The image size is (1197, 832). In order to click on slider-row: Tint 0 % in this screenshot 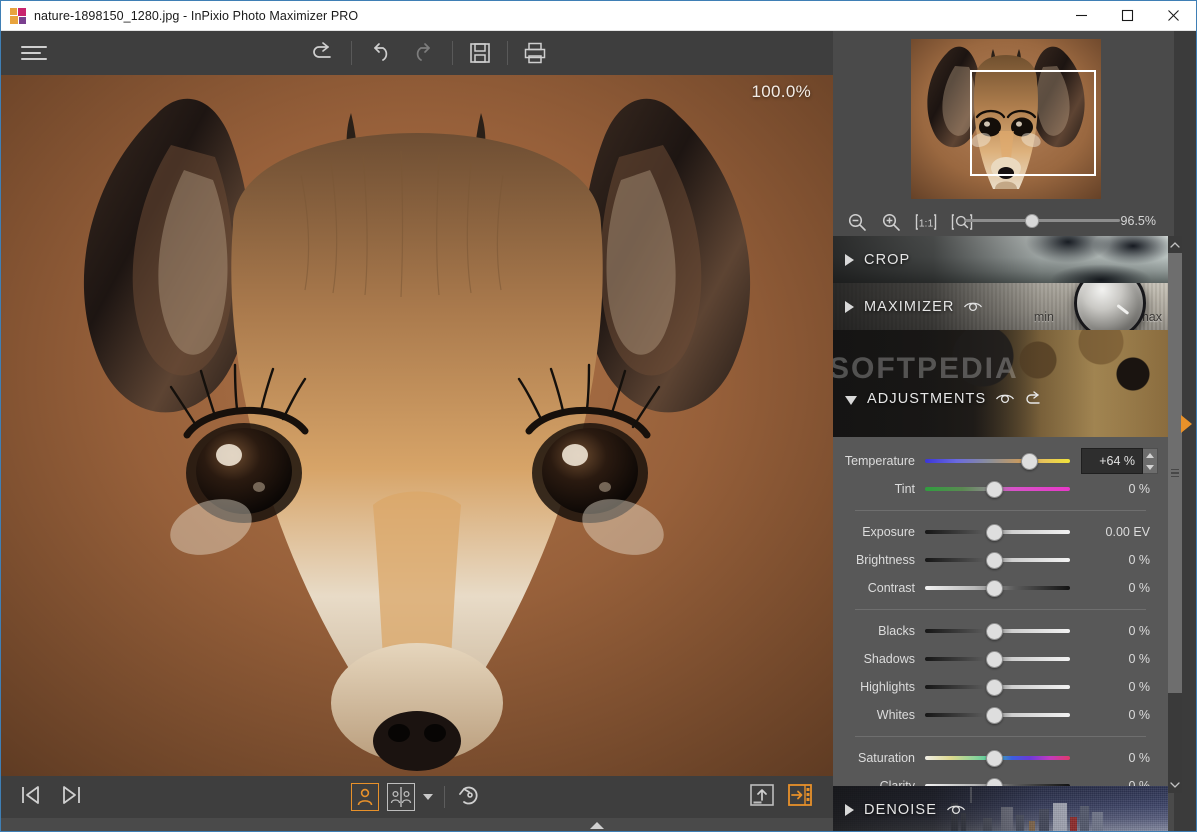, I will do `click(1000, 489)`.